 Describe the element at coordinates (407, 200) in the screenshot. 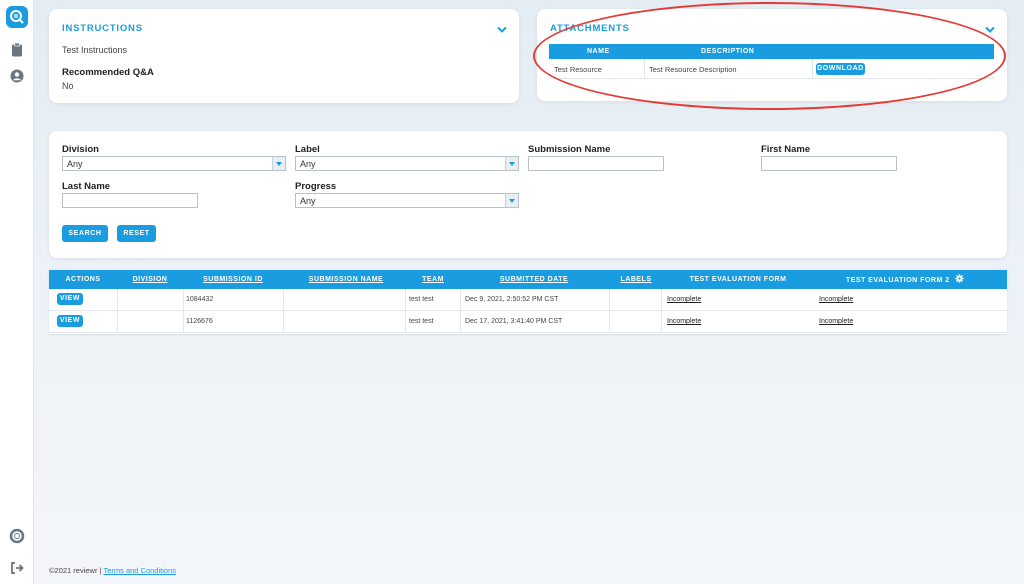

I see `progress-select: Any` at that location.